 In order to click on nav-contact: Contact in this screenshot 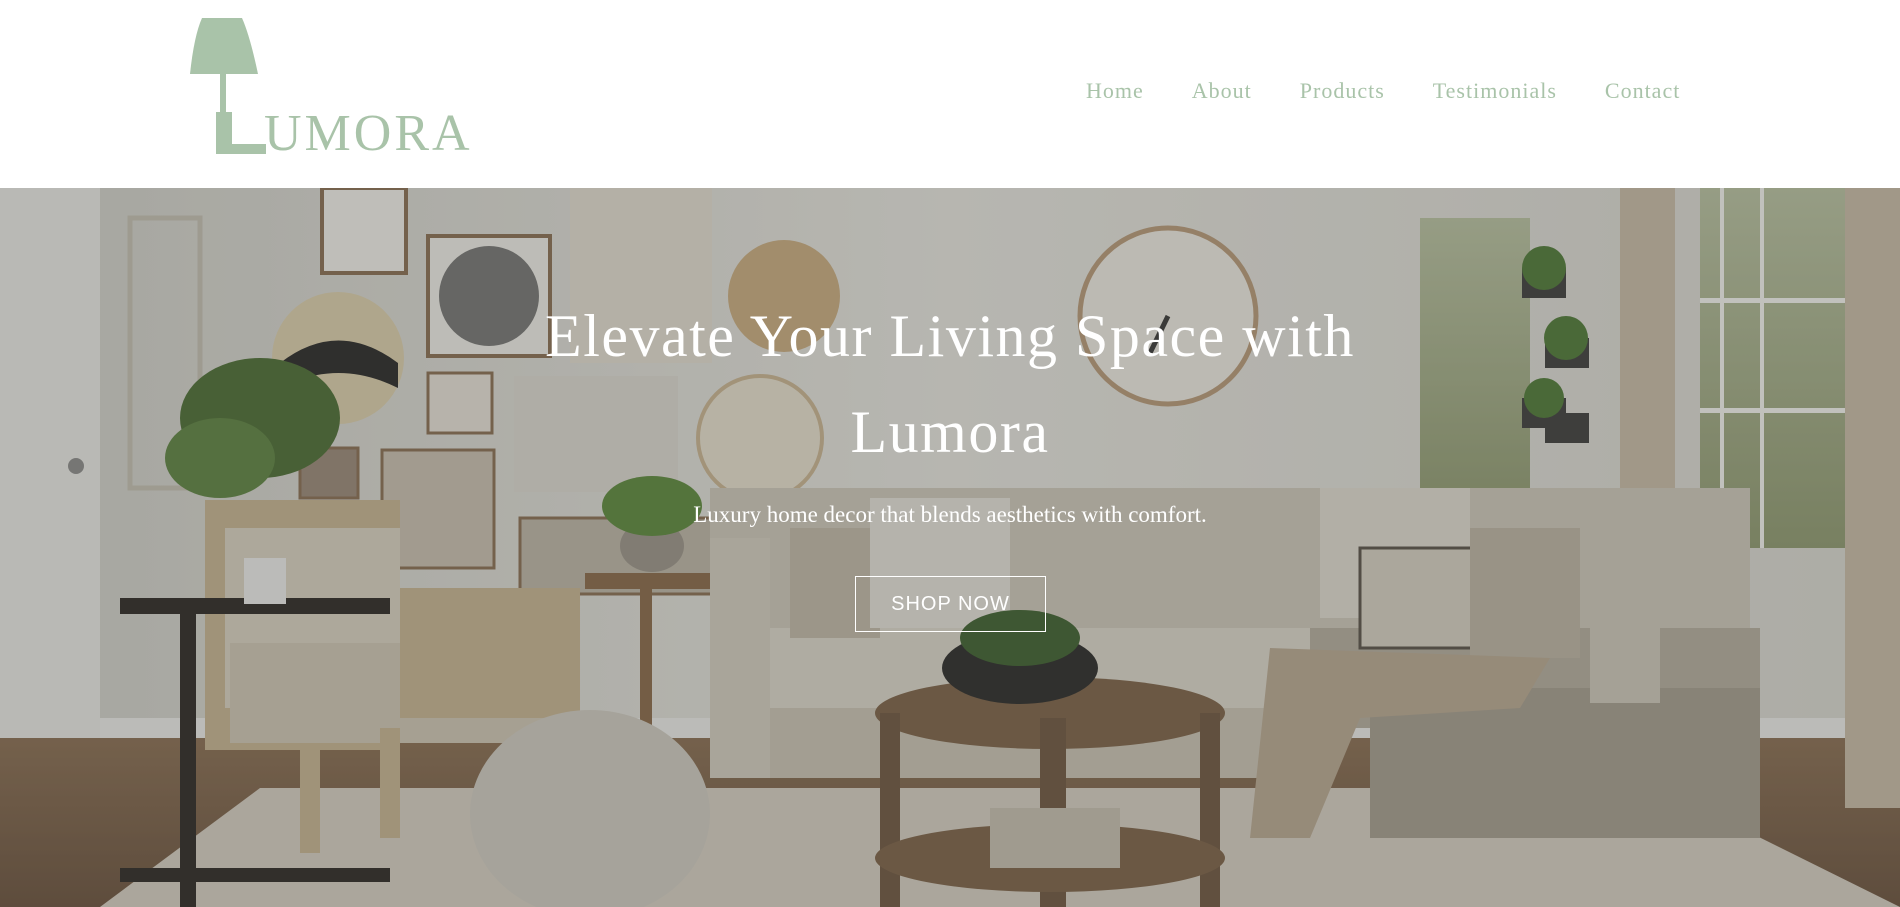, I will do `click(1642, 93)`.